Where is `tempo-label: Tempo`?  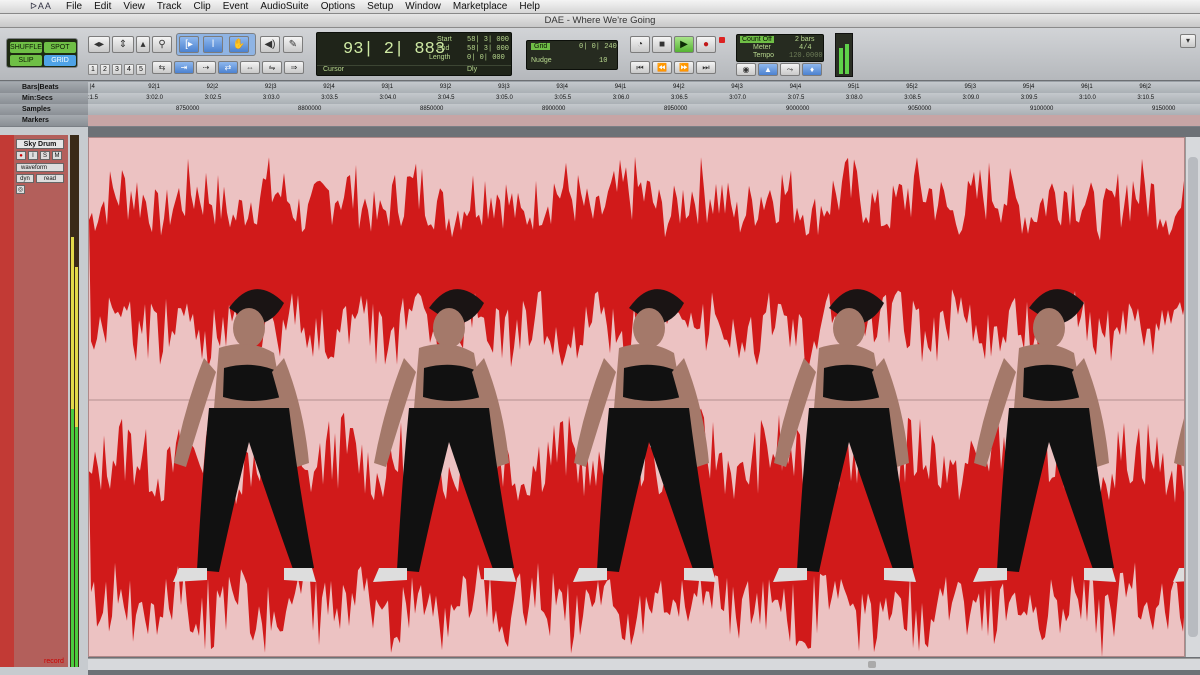 tempo-label: Tempo is located at coordinates (763, 55).